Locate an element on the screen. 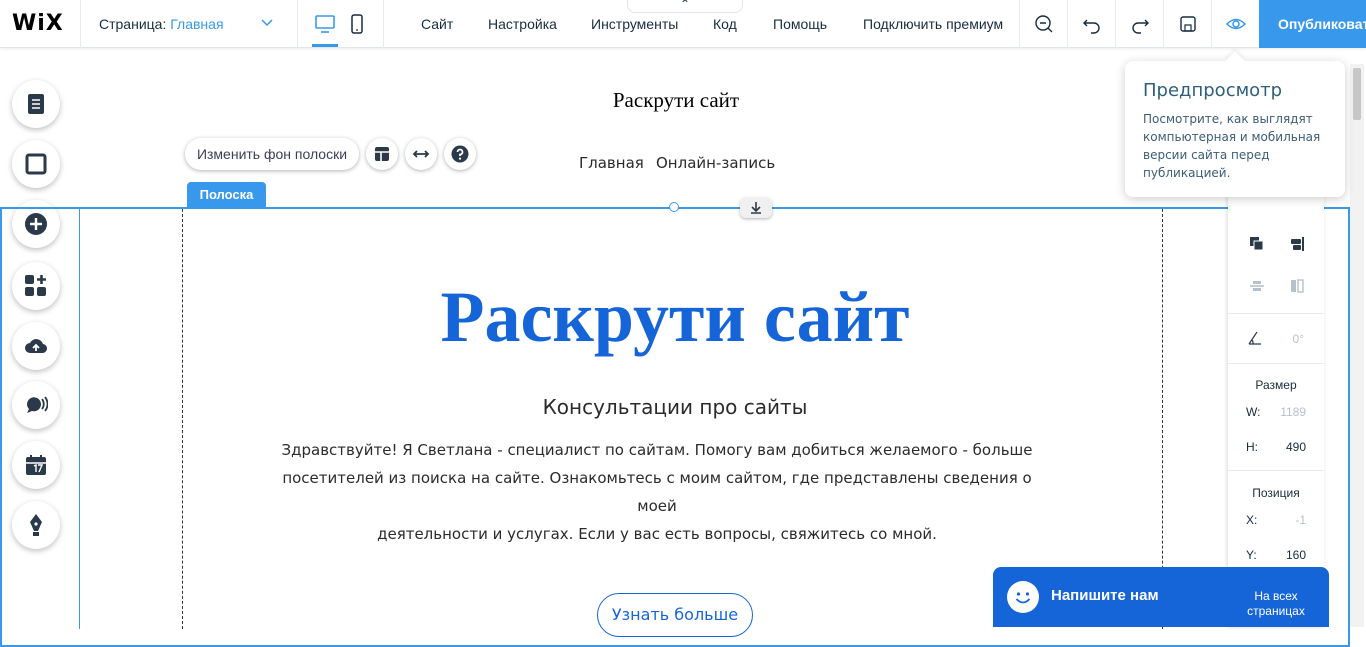 The height and width of the screenshot is (647, 1366). background-button is located at coordinates (36, 164).